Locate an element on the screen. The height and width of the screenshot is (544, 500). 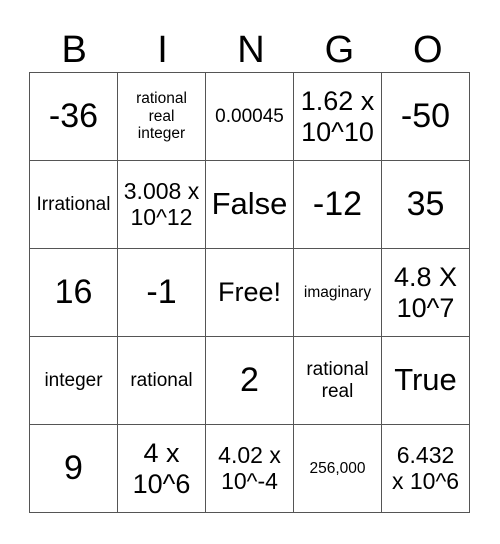
header-letter: N is located at coordinates (251, 50).